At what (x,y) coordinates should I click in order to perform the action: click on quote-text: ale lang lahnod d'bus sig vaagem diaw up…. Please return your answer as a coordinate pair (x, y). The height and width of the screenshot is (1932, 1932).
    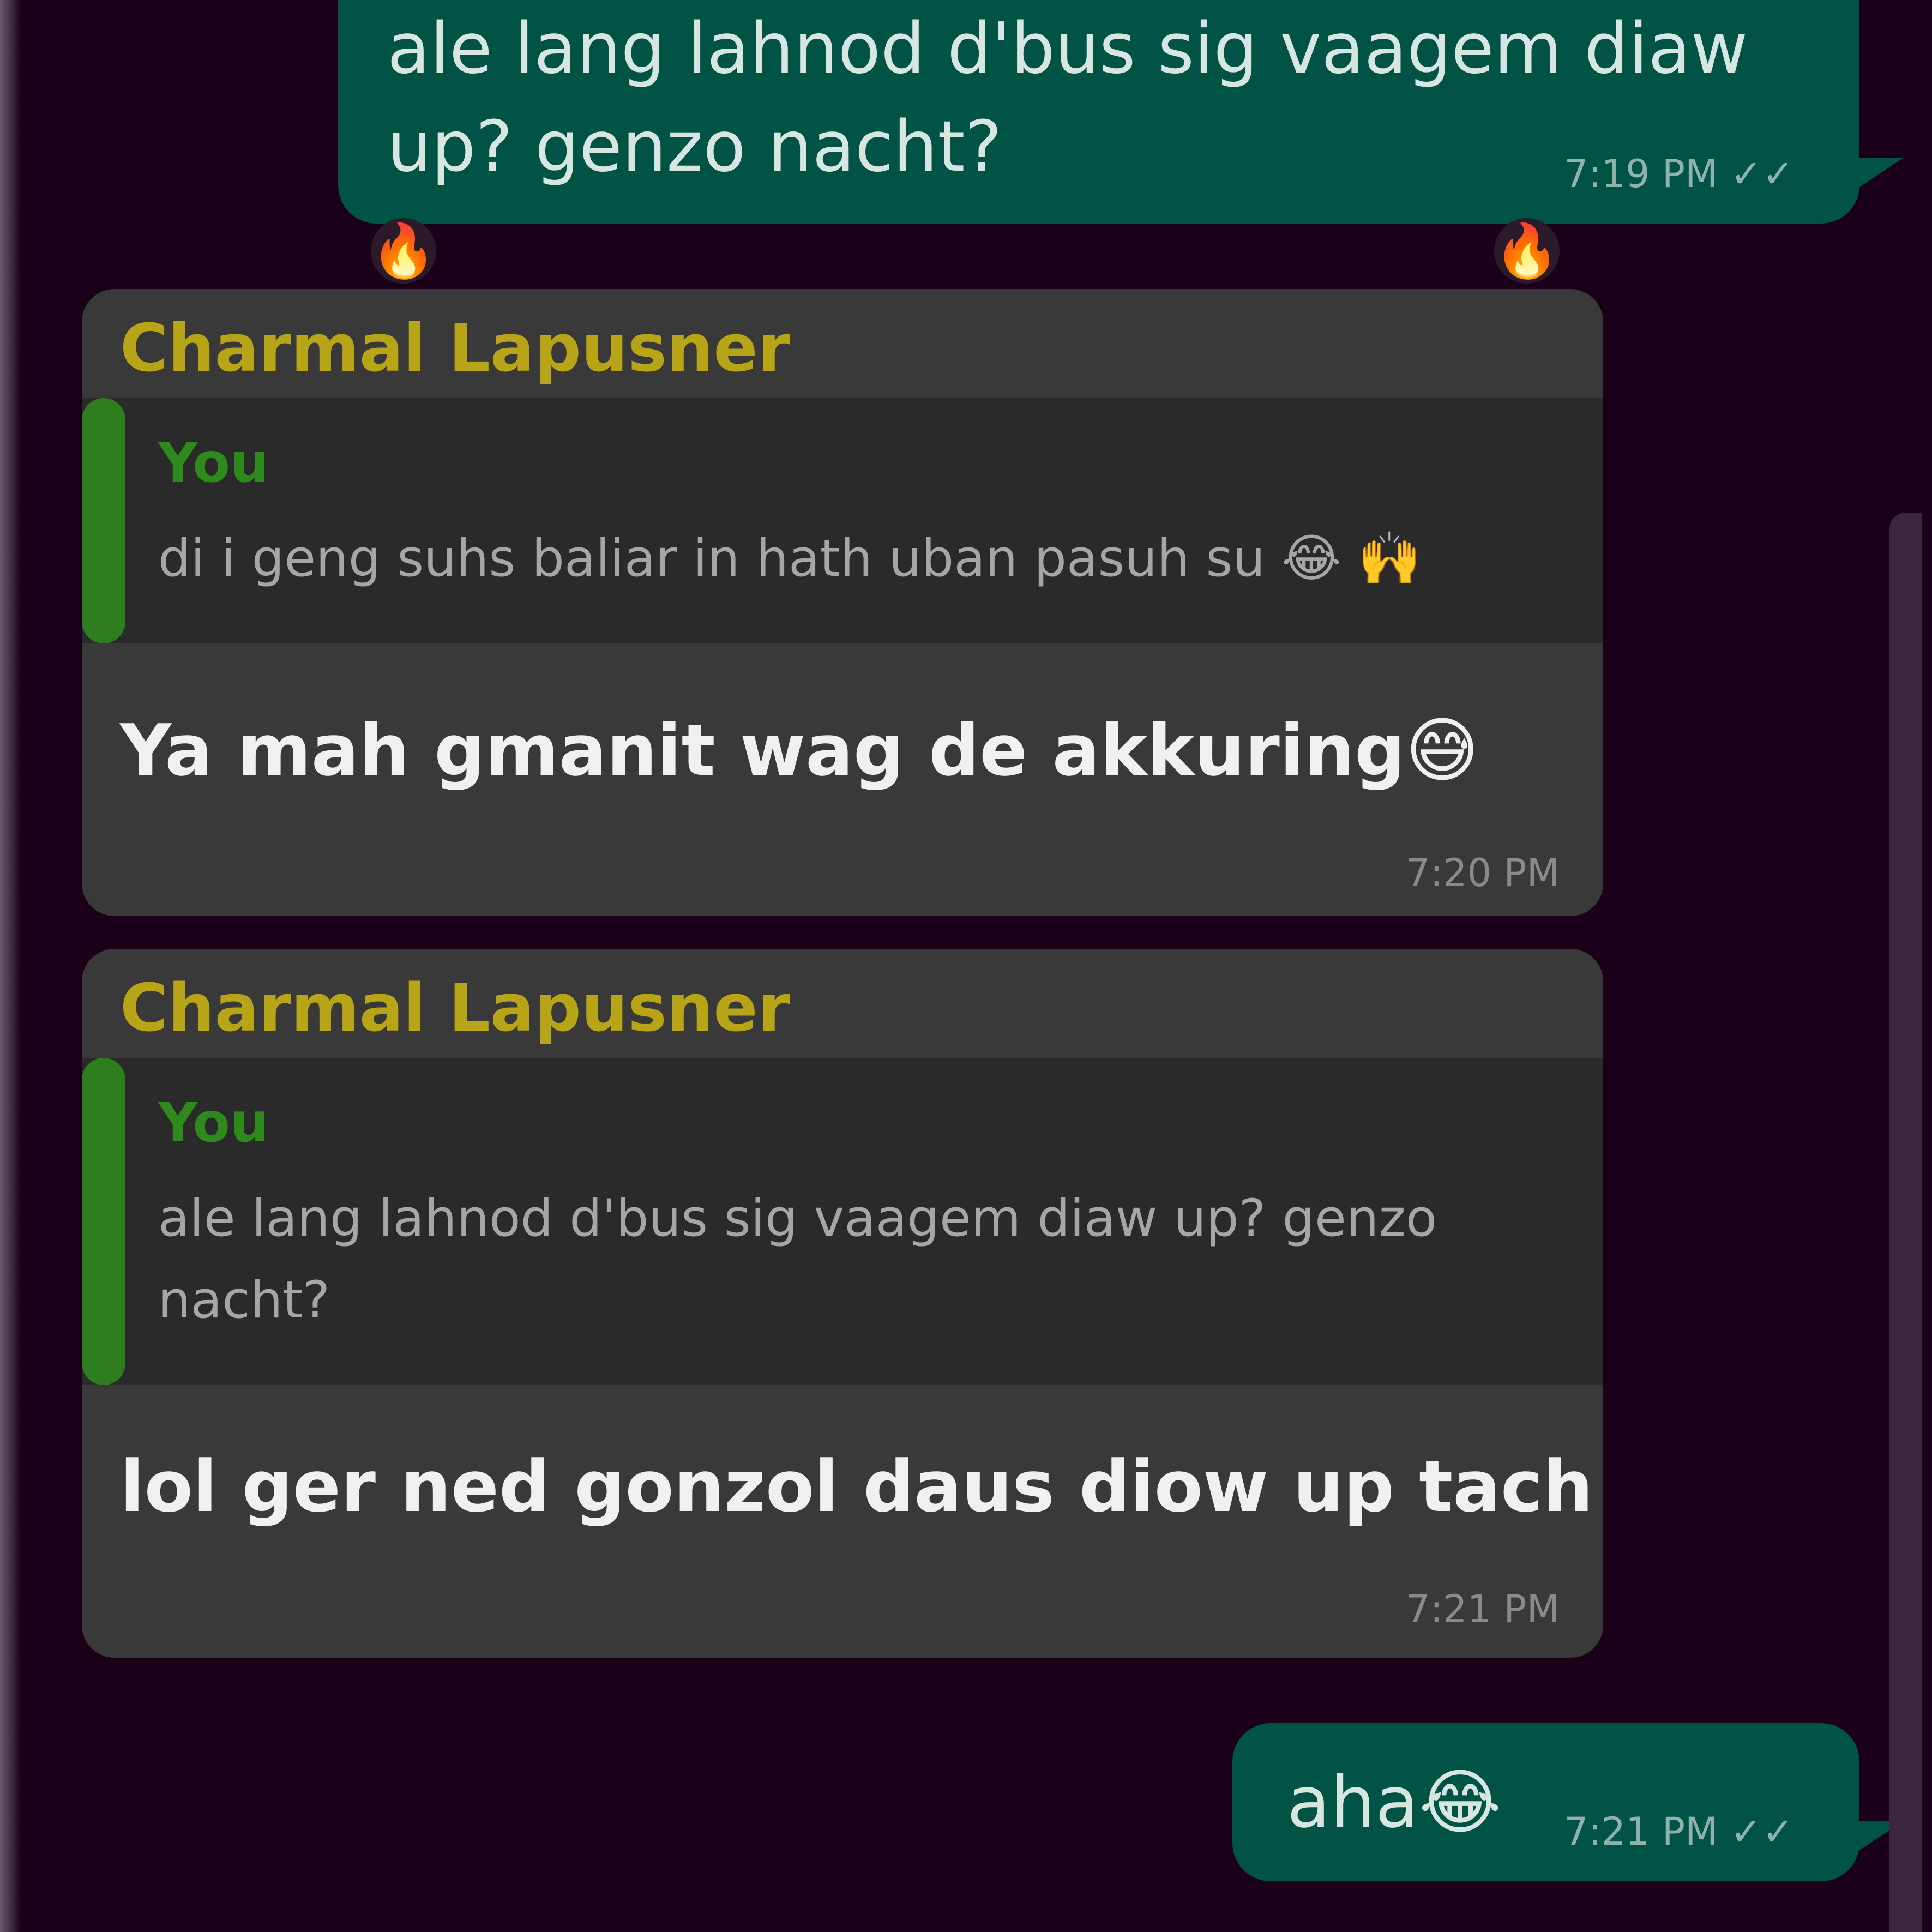
    Looking at the image, I should click on (797, 1259).